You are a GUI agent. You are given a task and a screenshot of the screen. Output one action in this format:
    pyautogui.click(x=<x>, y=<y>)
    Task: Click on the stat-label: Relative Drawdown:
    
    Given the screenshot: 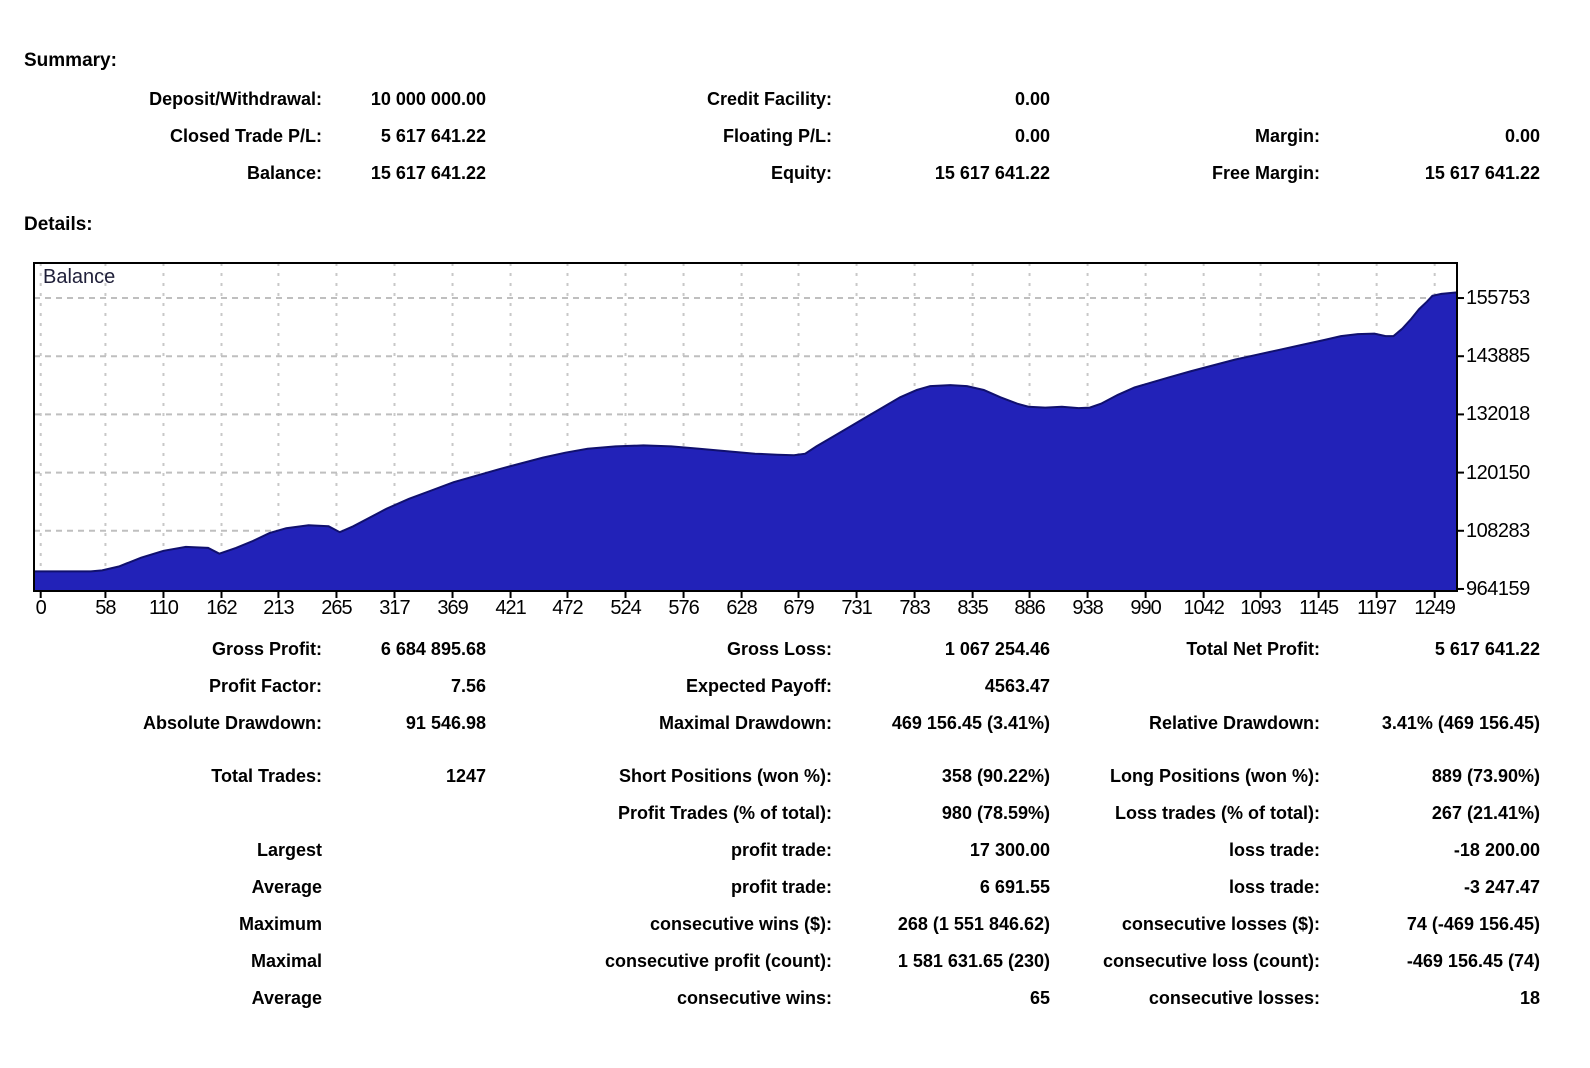 What is the action you would take?
    pyautogui.click(x=1234, y=723)
    